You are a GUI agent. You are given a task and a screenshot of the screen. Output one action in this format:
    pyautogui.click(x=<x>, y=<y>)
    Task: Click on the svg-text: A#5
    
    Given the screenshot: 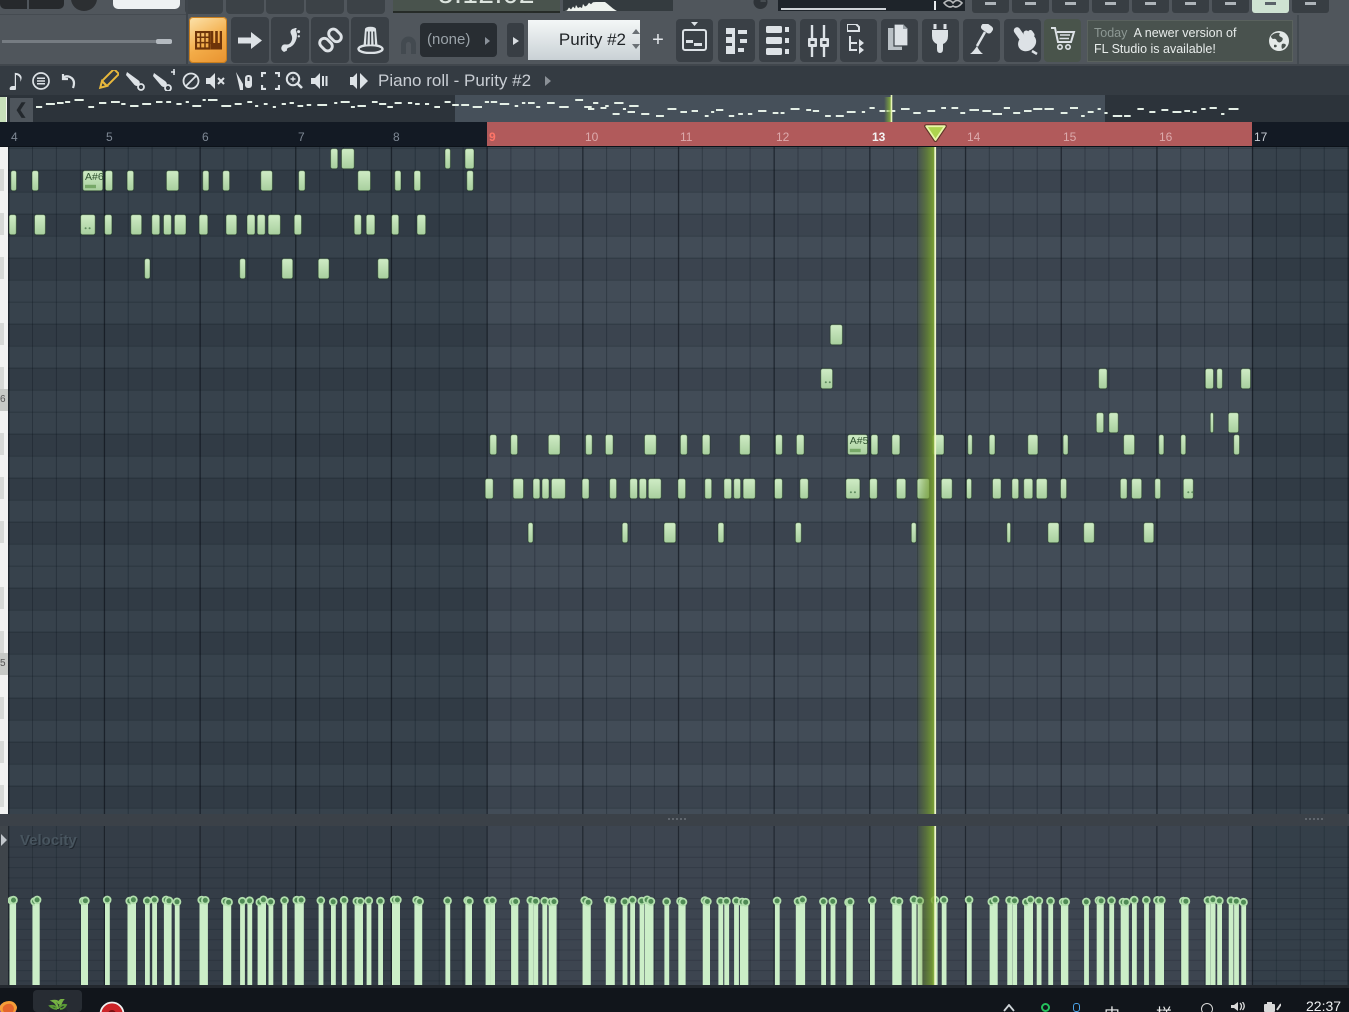 What is the action you would take?
    pyautogui.click(x=859, y=441)
    